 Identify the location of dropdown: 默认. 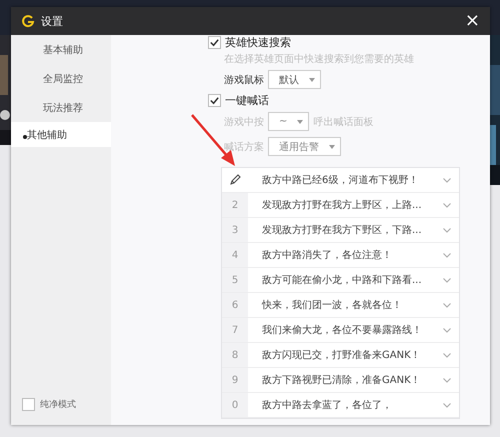
(294, 79).